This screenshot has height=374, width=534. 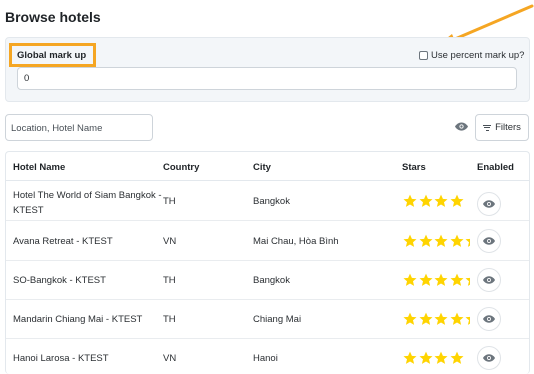 I want to click on hotel-city: Hanoi, so click(x=265, y=358).